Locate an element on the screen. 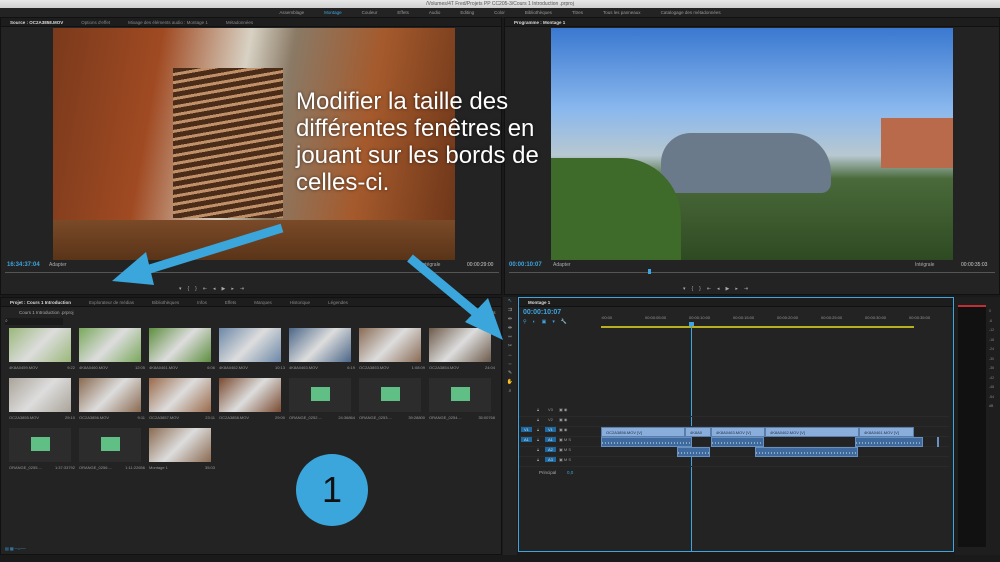 Image resolution: width=1000 pixels, height=562 pixels. step-number-badge: 1 is located at coordinates (332, 490).